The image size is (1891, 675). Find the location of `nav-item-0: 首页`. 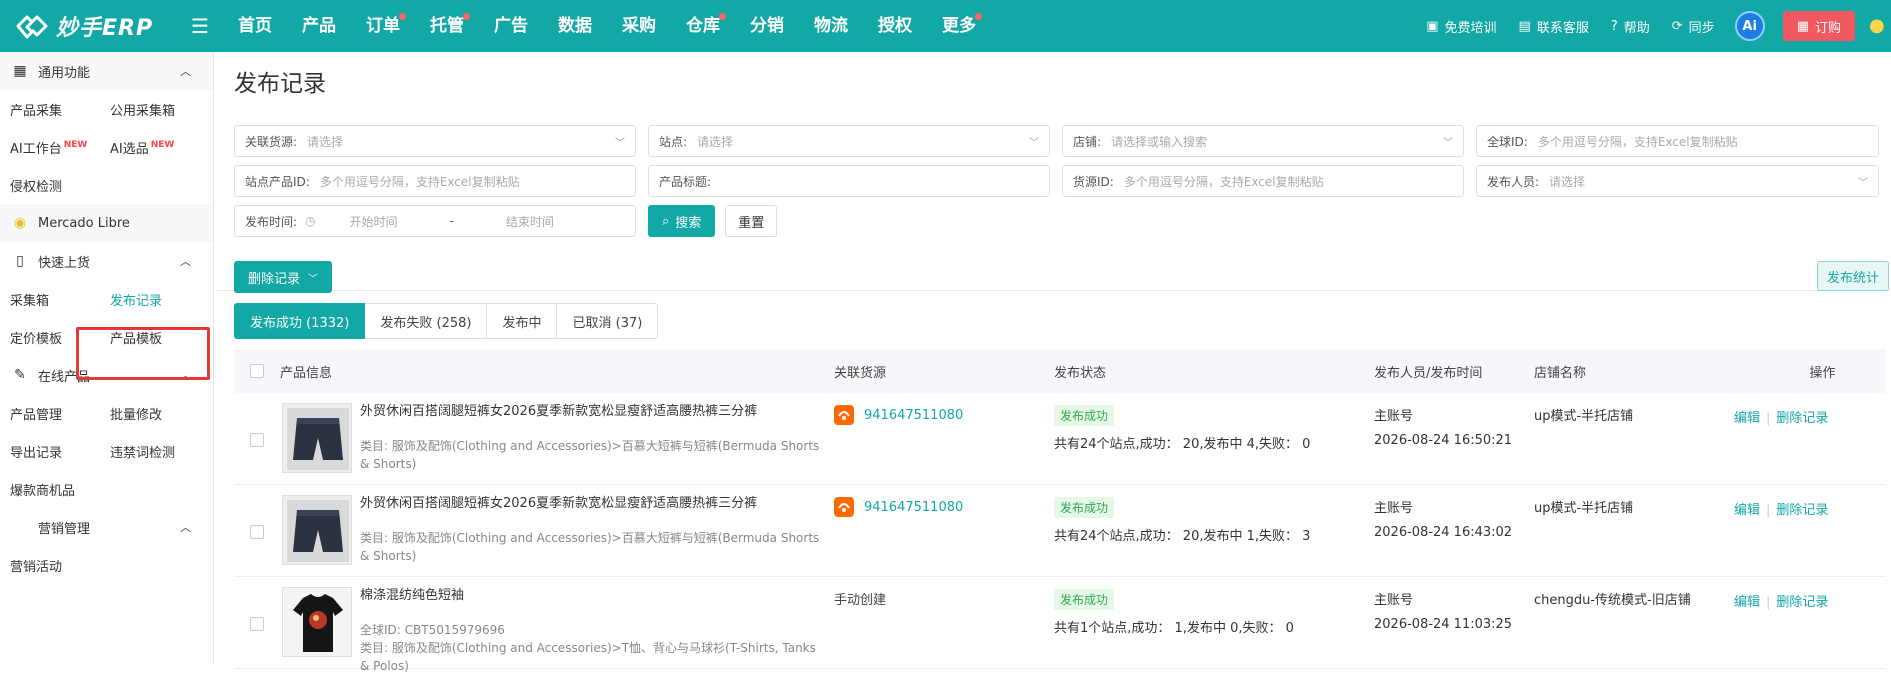

nav-item-0: 首页 is located at coordinates (254, 26).